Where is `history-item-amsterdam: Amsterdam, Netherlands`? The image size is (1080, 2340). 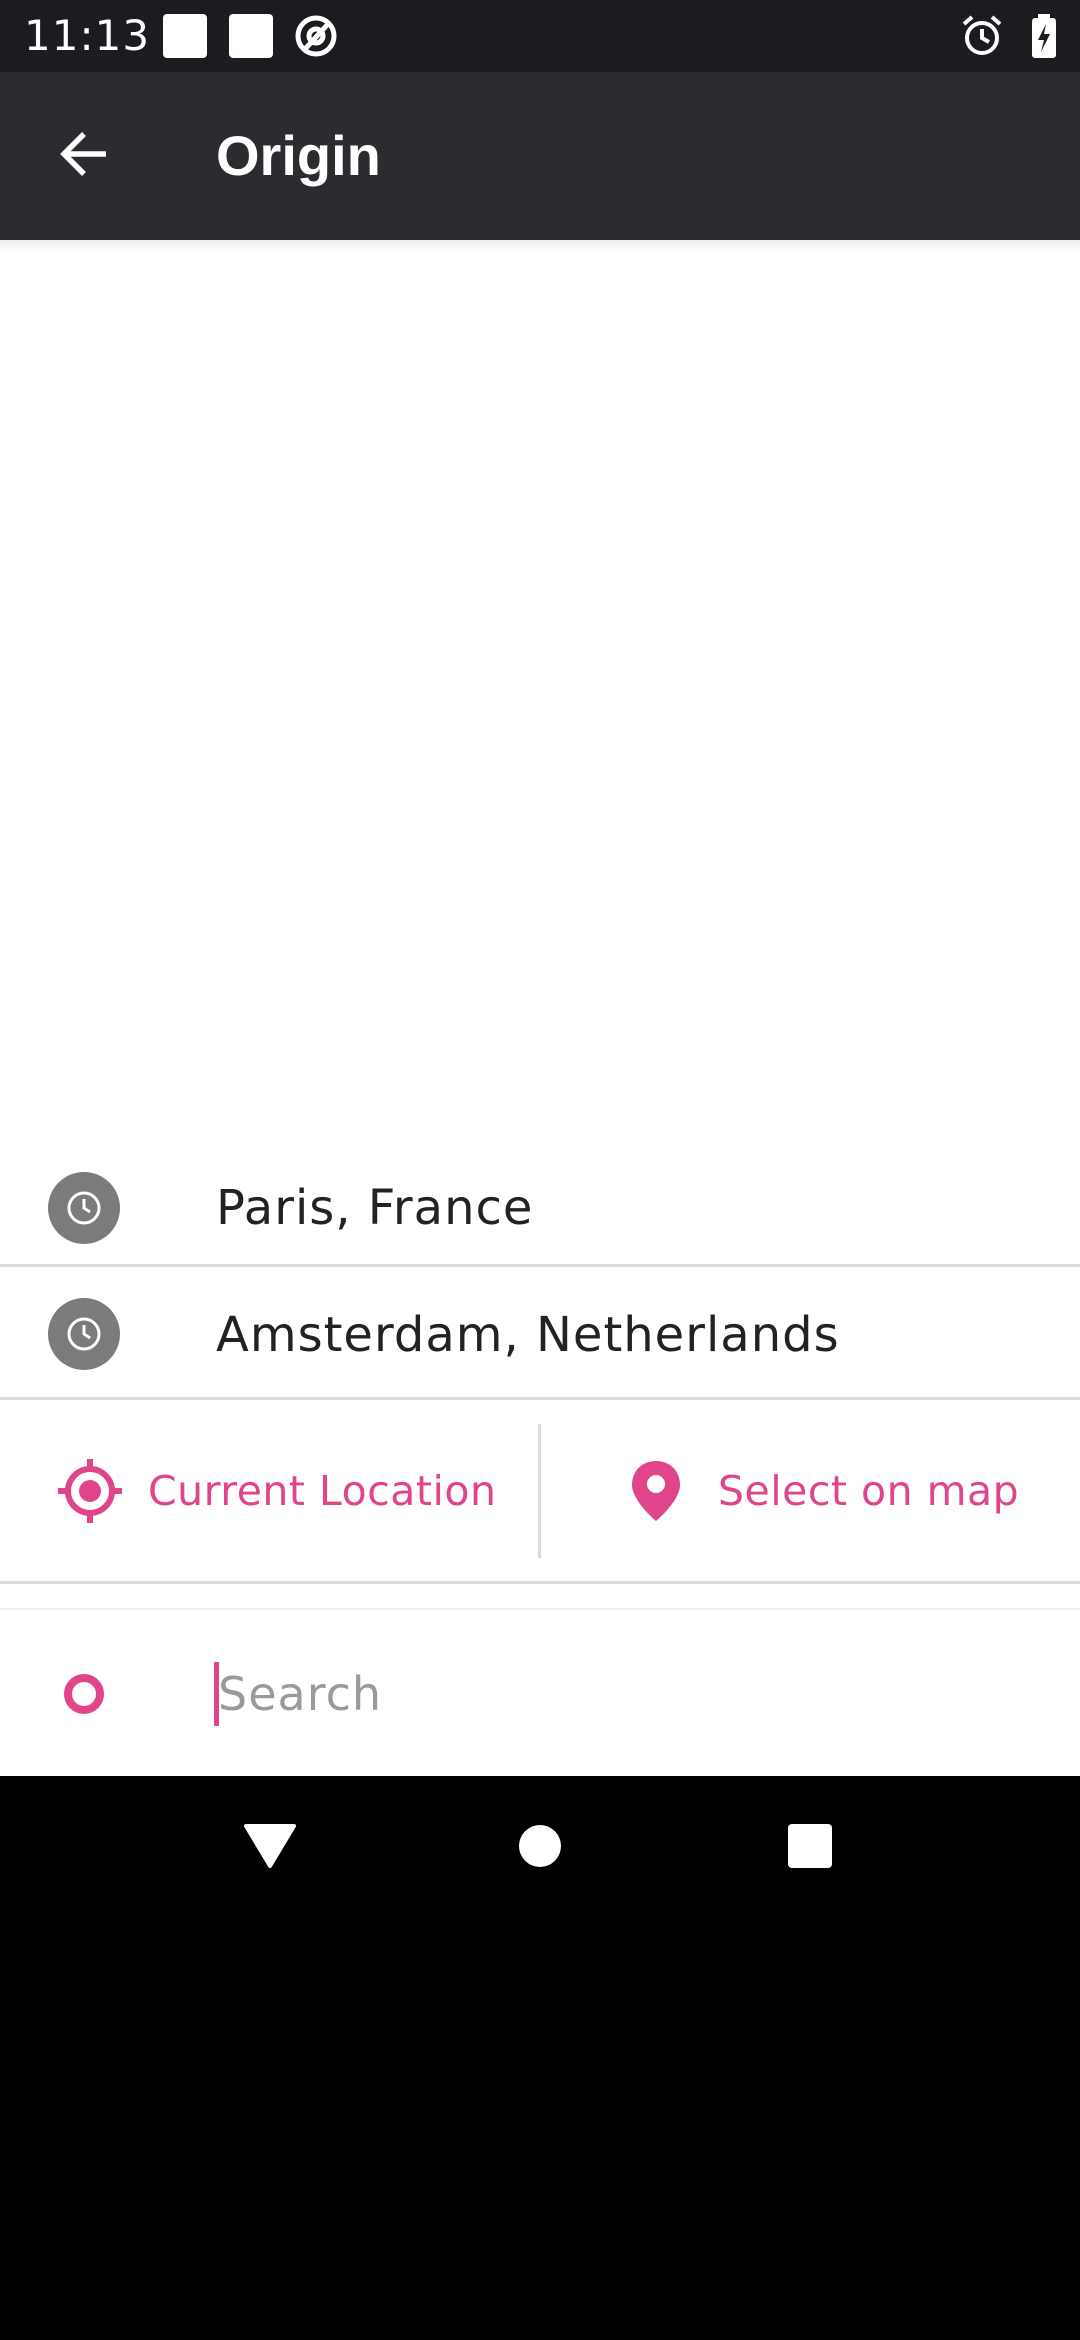
history-item-amsterdam: Amsterdam, Netherlands is located at coordinates (540, 1333).